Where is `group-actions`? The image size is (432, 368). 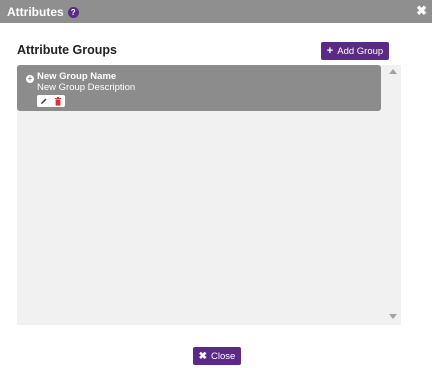 group-actions is located at coordinates (51, 101).